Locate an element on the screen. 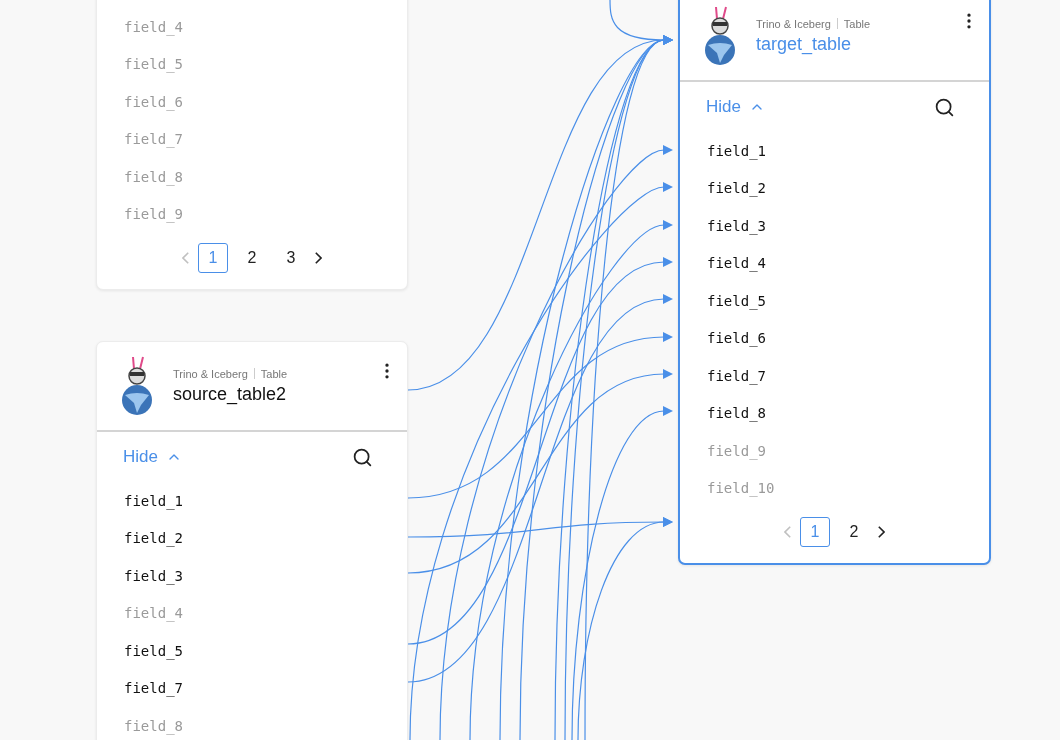 Image resolution: width=1060 pixels, height=740 pixels. table-name: target_table is located at coordinates (804, 44).